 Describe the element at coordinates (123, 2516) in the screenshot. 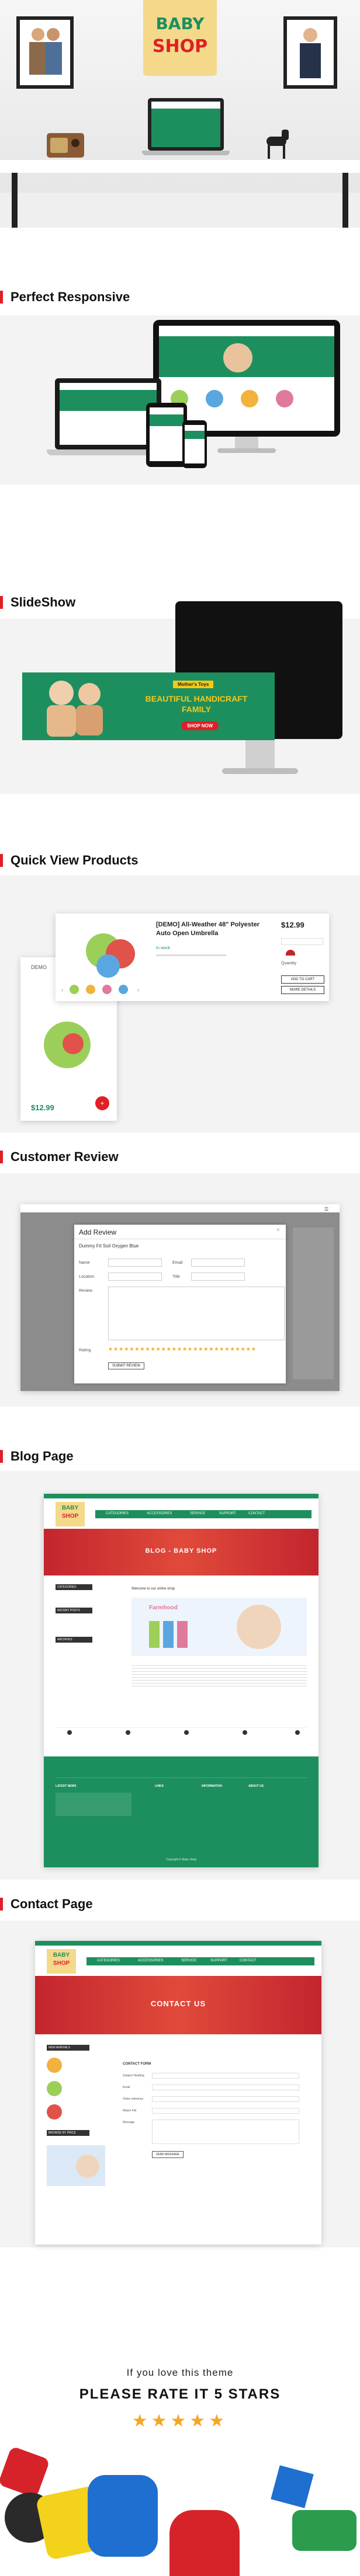

I see `hand-toy` at that location.